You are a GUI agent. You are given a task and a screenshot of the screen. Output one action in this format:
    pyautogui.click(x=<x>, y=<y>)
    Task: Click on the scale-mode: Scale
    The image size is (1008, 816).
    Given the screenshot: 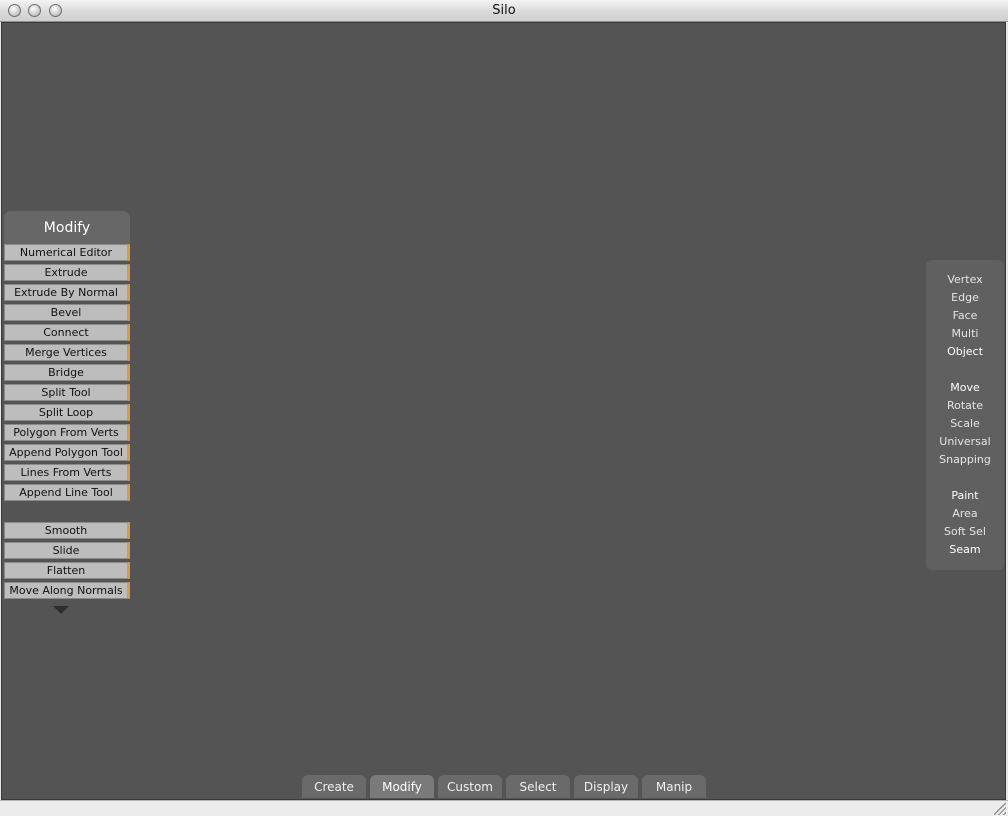 What is the action you would take?
    pyautogui.click(x=965, y=424)
    